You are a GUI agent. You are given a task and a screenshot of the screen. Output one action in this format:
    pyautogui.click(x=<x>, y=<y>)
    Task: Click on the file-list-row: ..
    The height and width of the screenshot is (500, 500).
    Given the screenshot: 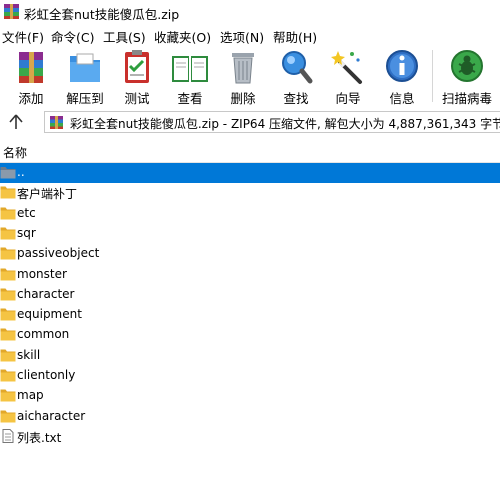 What is the action you would take?
    pyautogui.click(x=250, y=173)
    